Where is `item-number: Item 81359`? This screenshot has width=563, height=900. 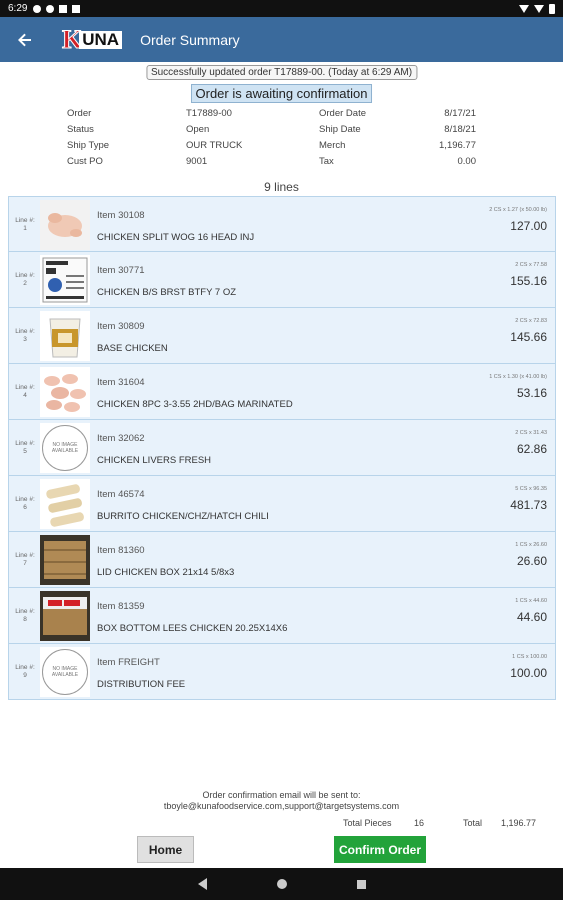
item-number: Item 81359 is located at coordinates (121, 606).